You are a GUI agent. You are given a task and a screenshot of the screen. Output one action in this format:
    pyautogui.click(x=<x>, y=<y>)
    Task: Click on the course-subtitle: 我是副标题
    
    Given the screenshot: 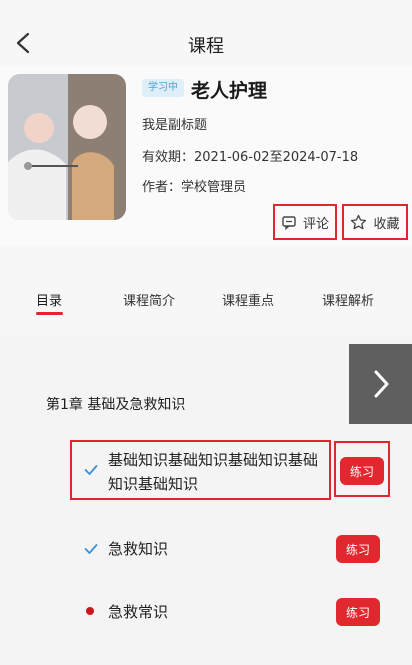 What is the action you would take?
    pyautogui.click(x=175, y=125)
    